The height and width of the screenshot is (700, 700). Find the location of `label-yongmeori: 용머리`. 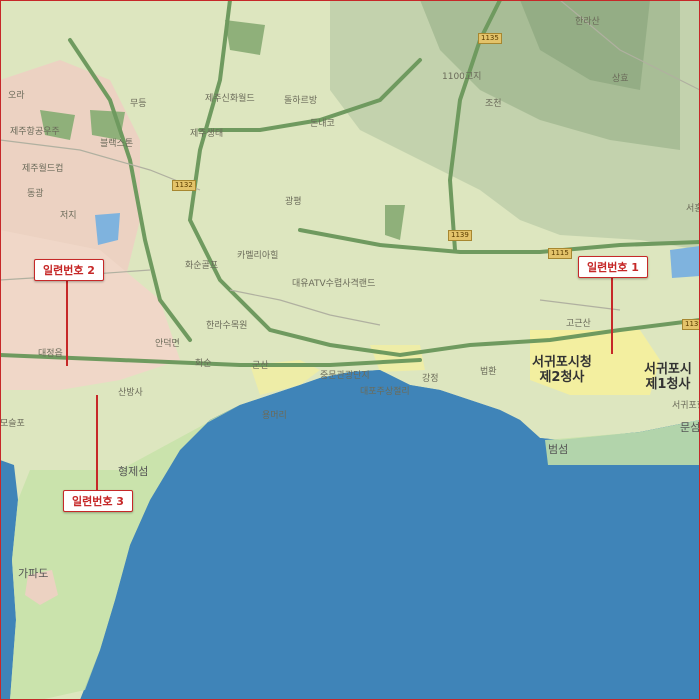

label-yongmeori: 용머리 is located at coordinates (274, 416).